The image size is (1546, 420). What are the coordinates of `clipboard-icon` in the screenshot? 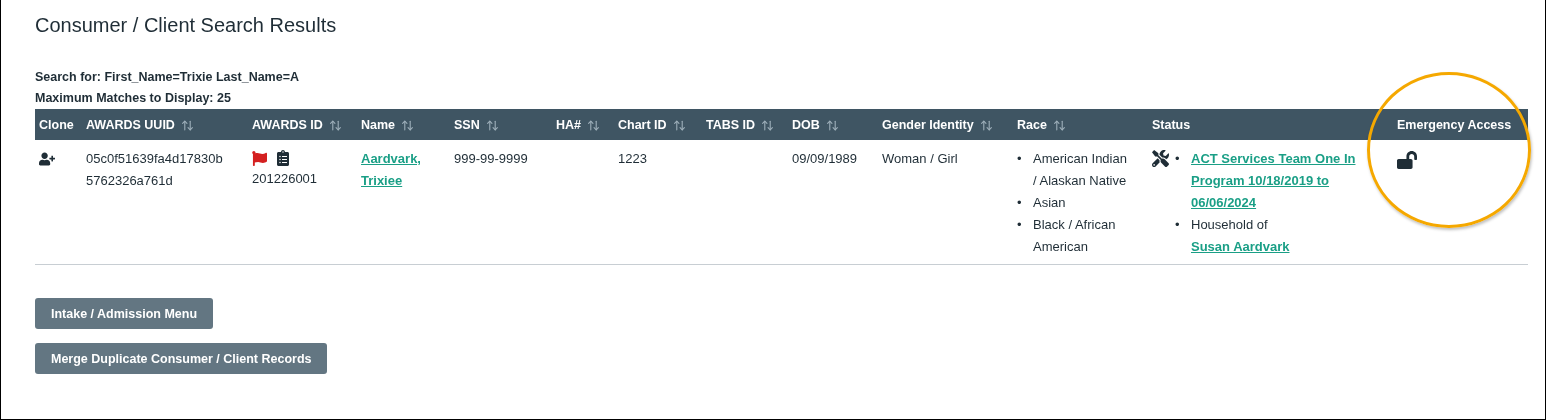 It's located at (283, 158).